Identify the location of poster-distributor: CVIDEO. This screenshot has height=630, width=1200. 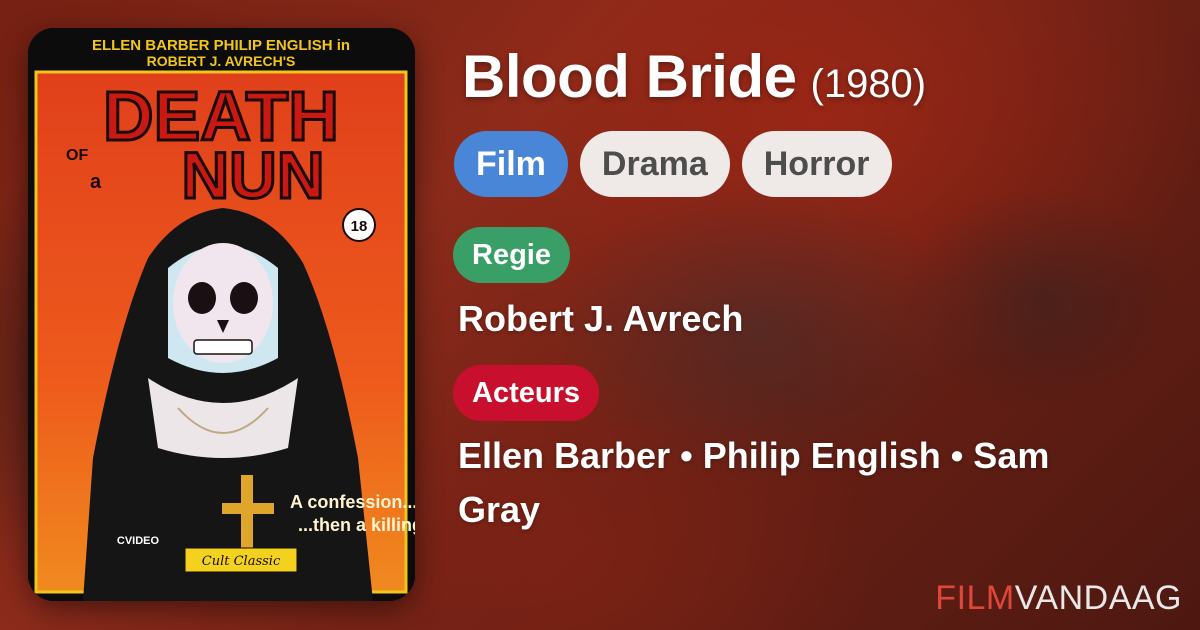
(138, 541).